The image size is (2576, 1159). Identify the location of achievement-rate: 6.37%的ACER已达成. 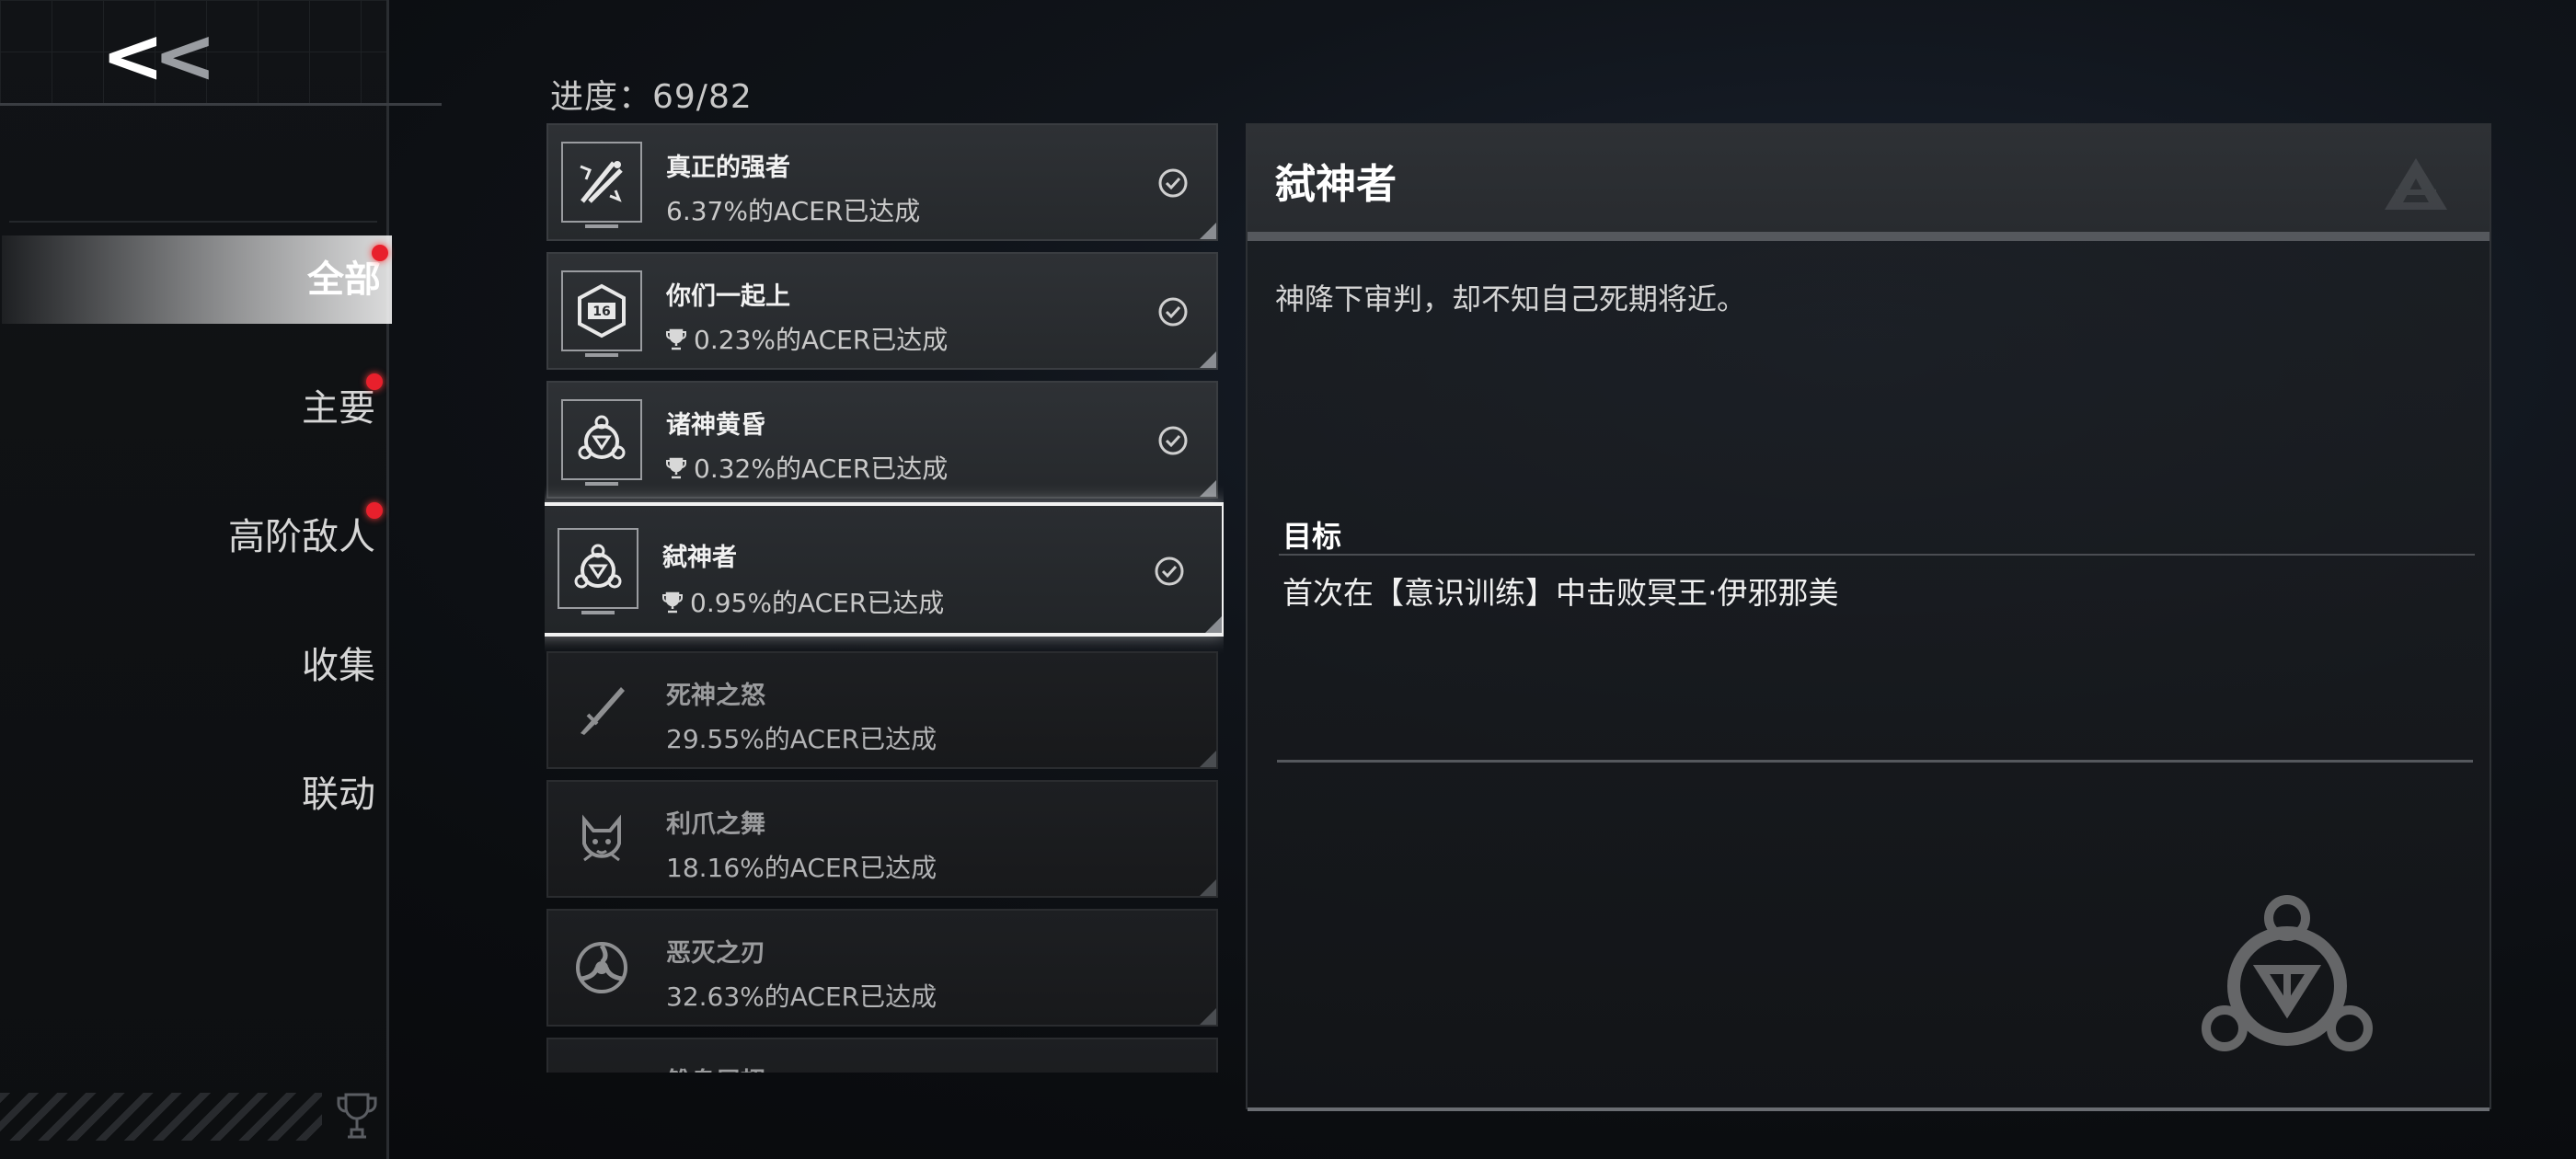
(793, 209).